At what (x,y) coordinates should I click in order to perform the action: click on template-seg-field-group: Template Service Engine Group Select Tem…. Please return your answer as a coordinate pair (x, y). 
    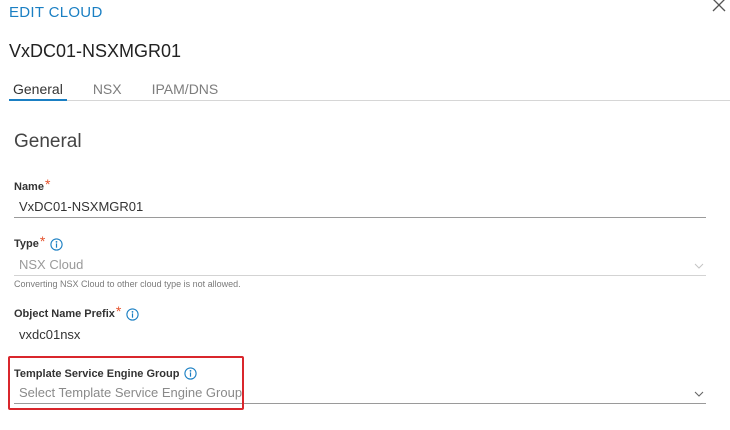
    Looking at the image, I should click on (360, 385).